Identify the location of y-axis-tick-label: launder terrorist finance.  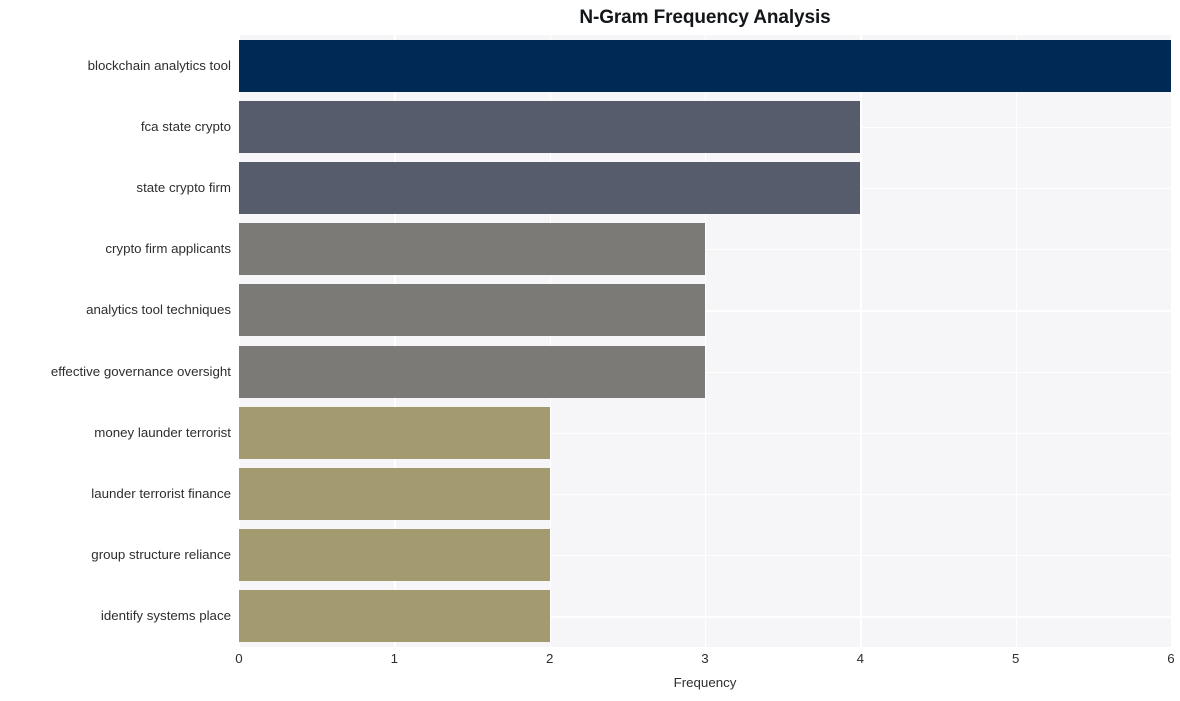
(161, 493).